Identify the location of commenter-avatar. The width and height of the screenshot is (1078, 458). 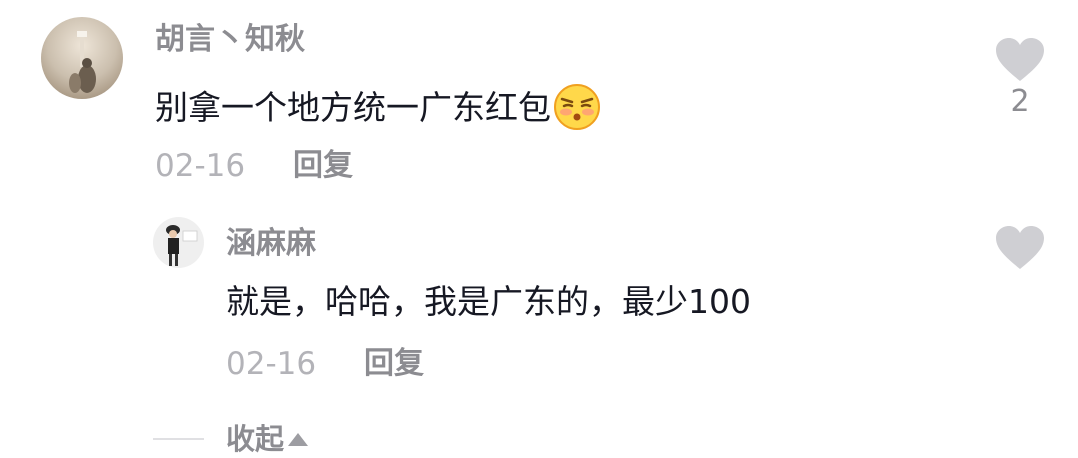
(82, 58).